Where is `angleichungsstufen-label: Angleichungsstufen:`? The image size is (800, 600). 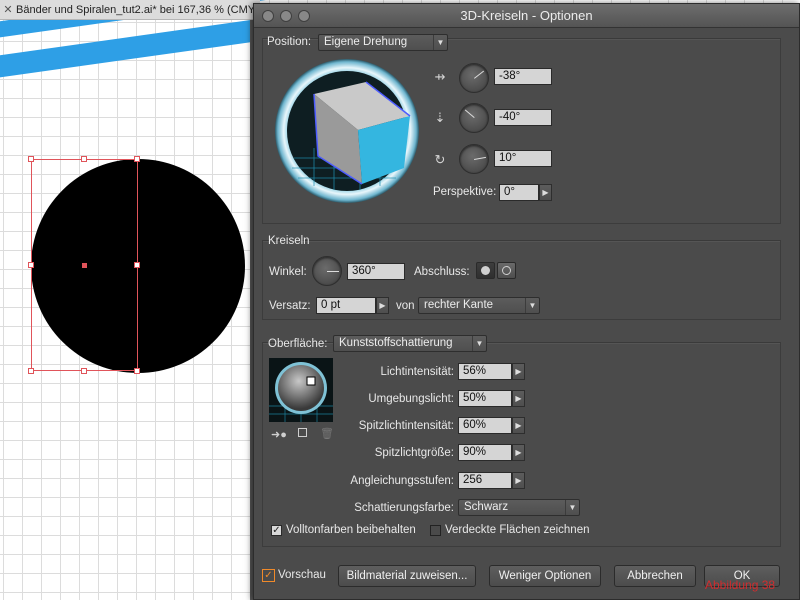 angleichungsstufen-label: Angleichungsstufen: is located at coordinates (402, 481).